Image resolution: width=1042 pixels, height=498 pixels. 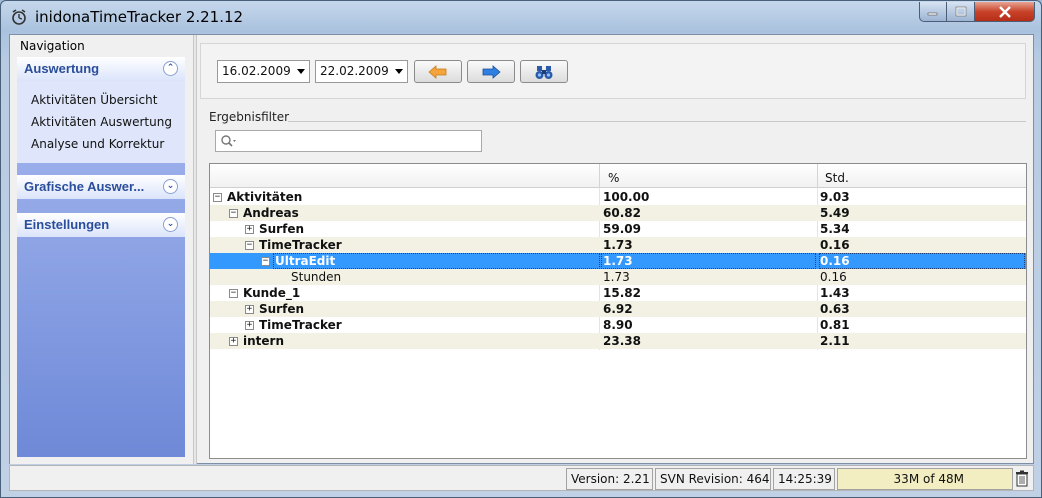 I want to click on row-hours: 9.03, so click(x=835, y=197).